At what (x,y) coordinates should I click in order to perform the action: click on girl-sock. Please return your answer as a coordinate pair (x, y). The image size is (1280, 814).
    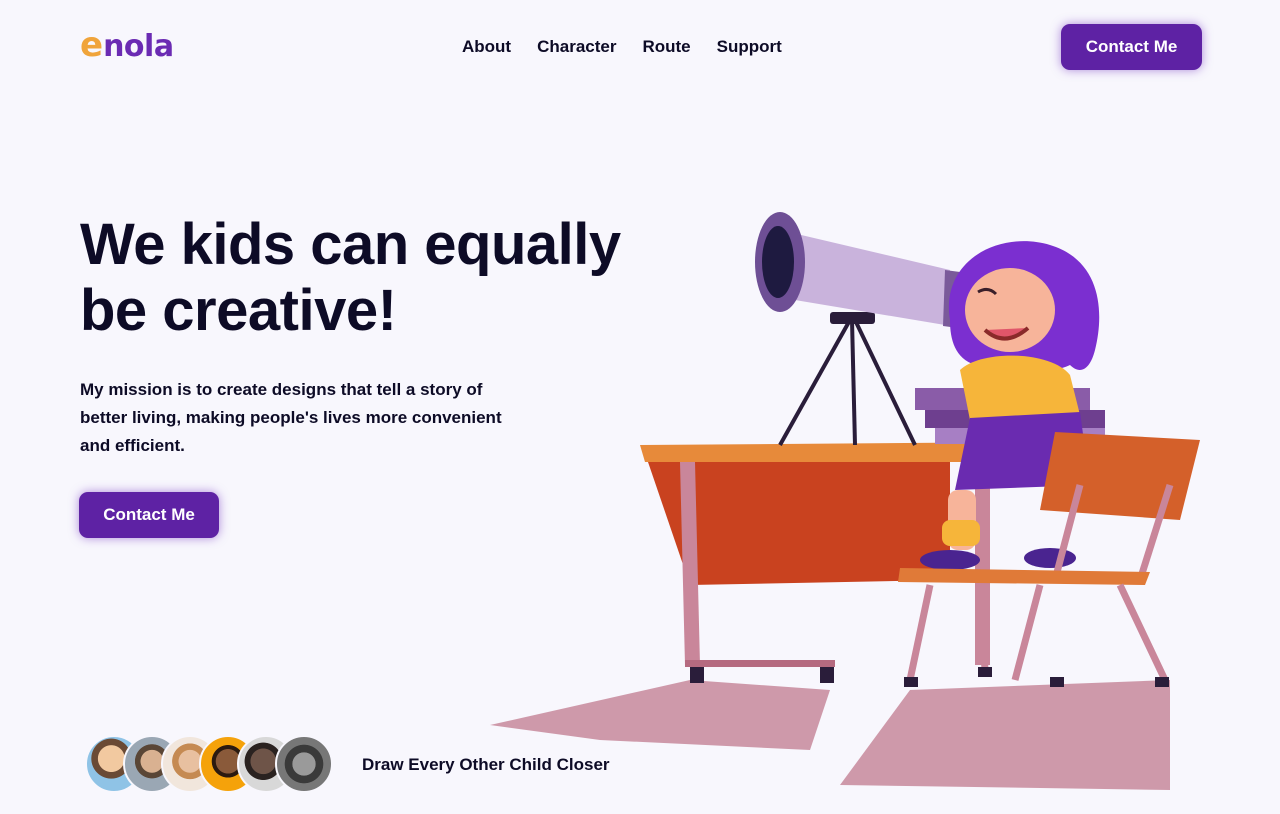
    Looking at the image, I should click on (961, 533).